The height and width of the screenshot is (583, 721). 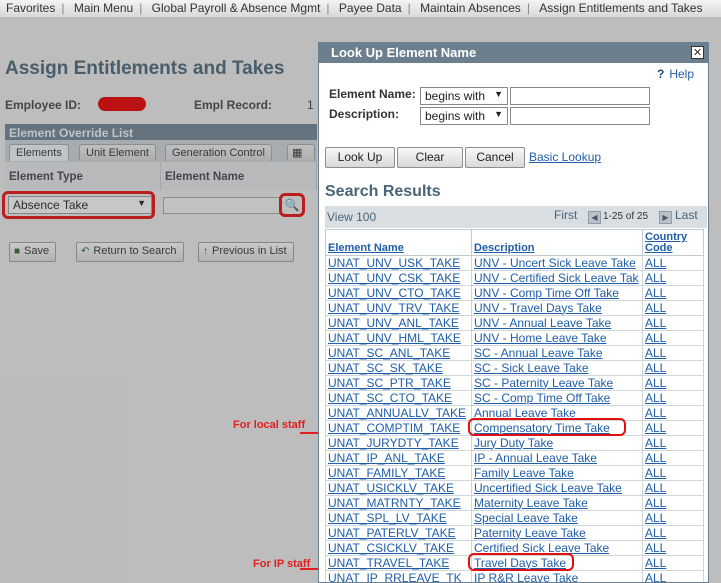 What do you see at coordinates (557, 576) in the screenshot?
I see `result-description: IP R&R Leave Take` at bounding box center [557, 576].